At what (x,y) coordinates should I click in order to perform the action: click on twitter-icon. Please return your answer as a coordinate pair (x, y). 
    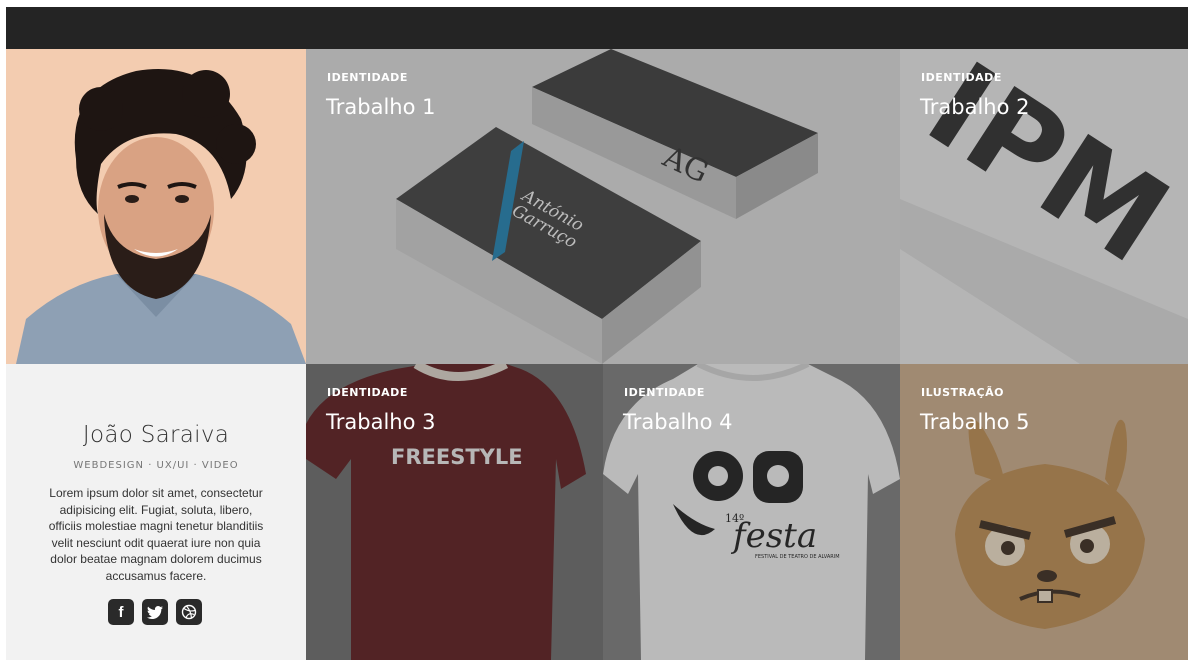
    Looking at the image, I should click on (155, 612).